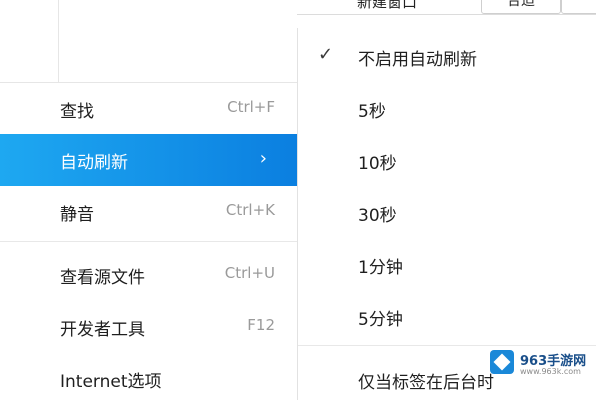  I want to click on submenu-item-label: 10秒, so click(377, 164).